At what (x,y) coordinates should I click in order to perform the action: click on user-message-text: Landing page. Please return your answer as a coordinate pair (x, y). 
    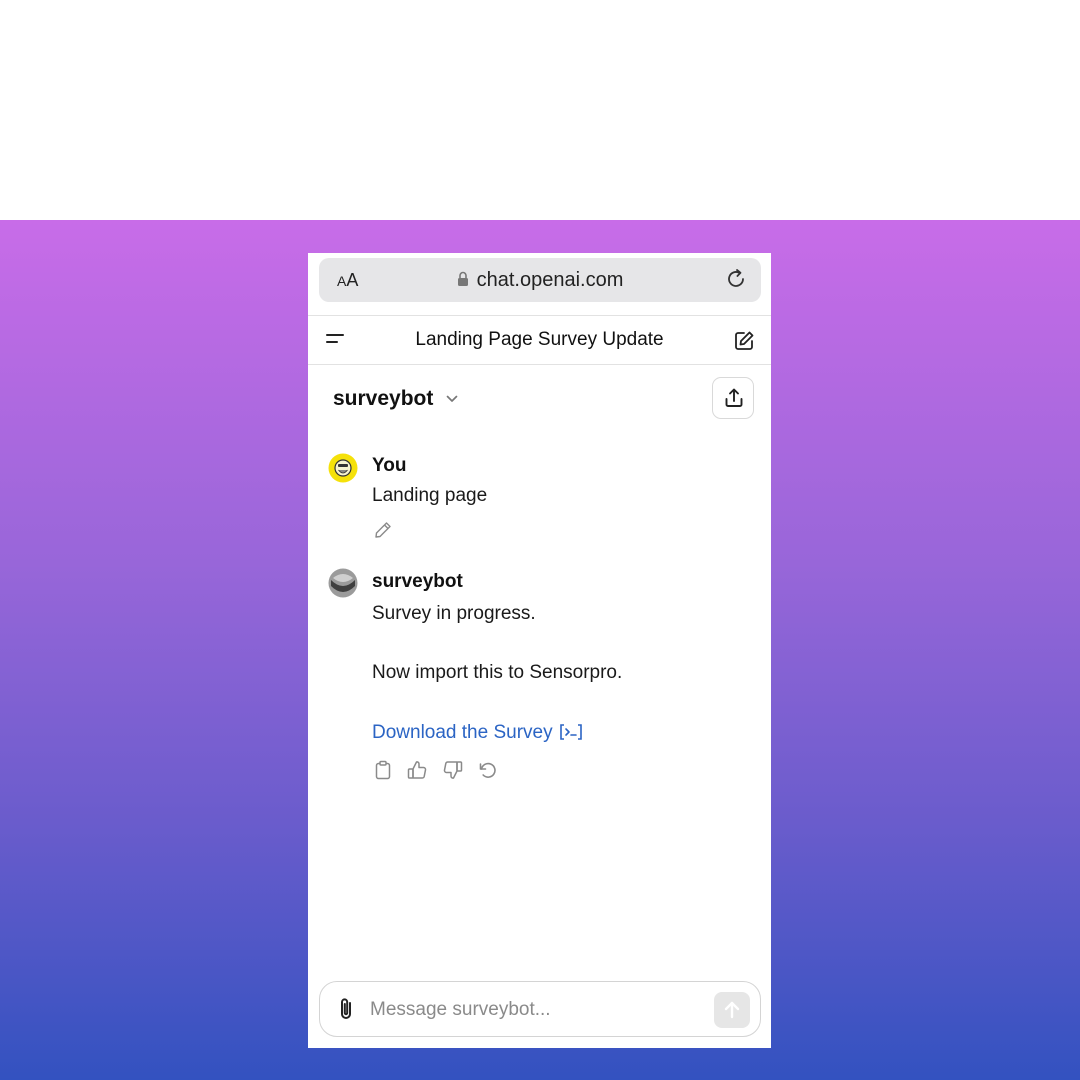
    Looking at the image, I should click on (430, 495).